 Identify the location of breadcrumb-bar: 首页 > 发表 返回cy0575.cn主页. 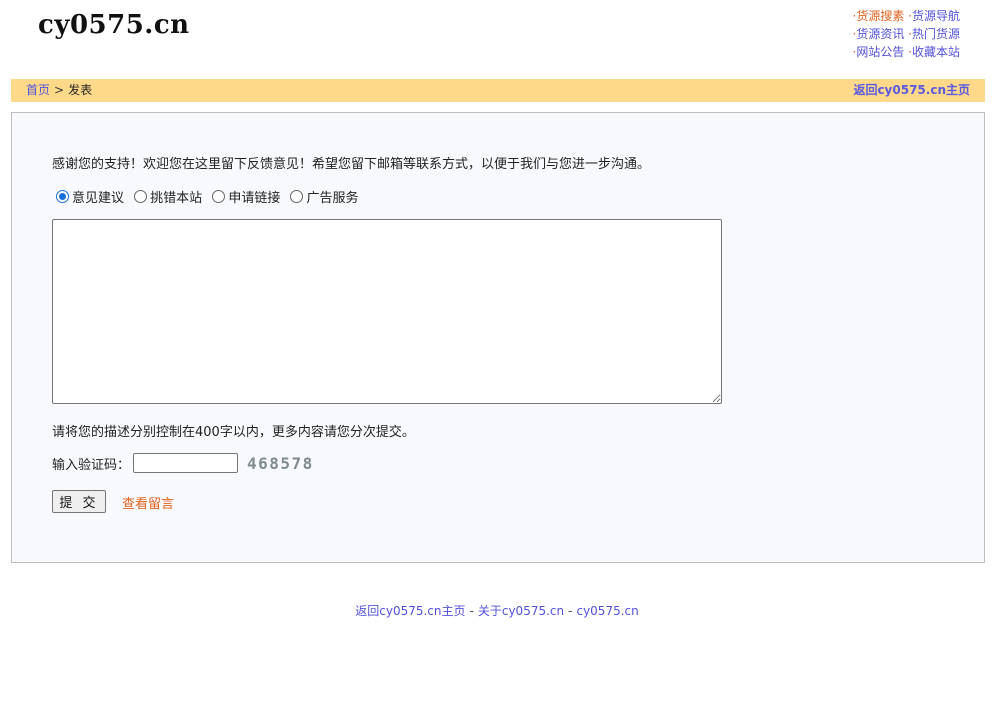
(498, 90).